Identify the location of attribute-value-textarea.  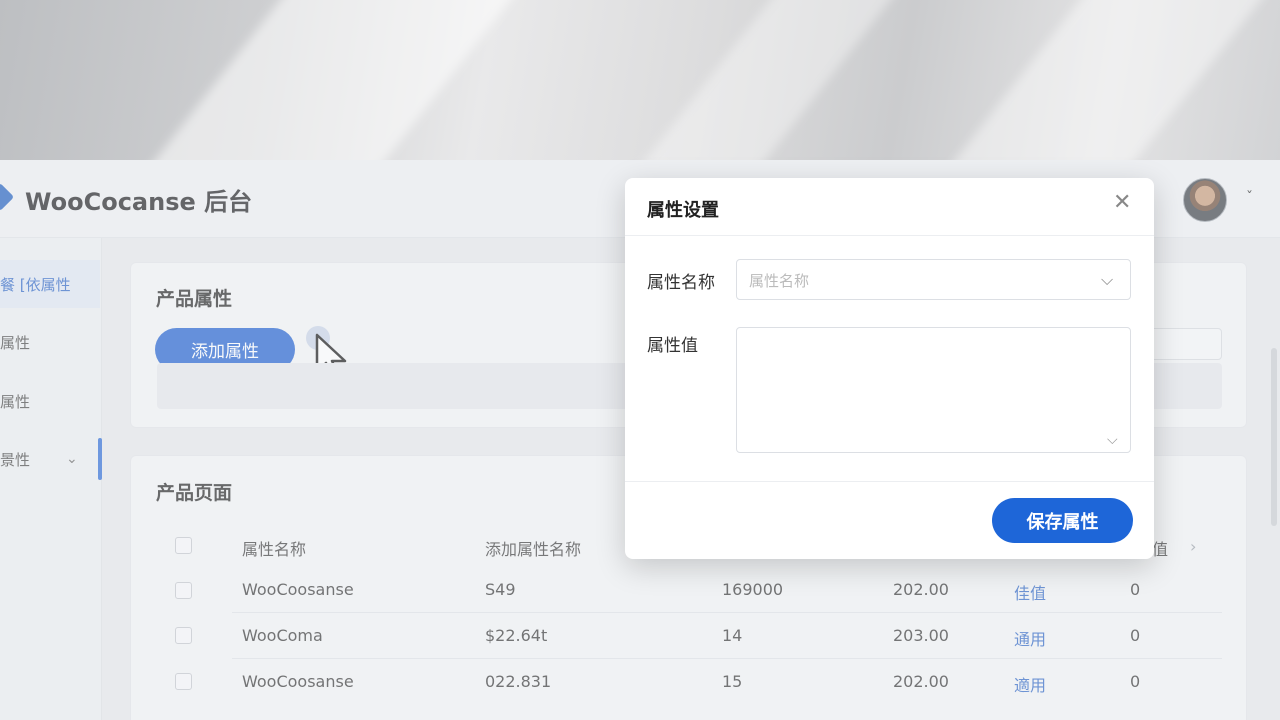
(933, 390).